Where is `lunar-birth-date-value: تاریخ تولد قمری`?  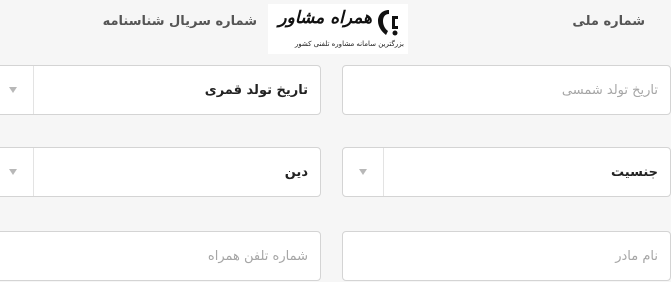
lunar-birth-date-value: تاریخ تولد قمری is located at coordinates (256, 90).